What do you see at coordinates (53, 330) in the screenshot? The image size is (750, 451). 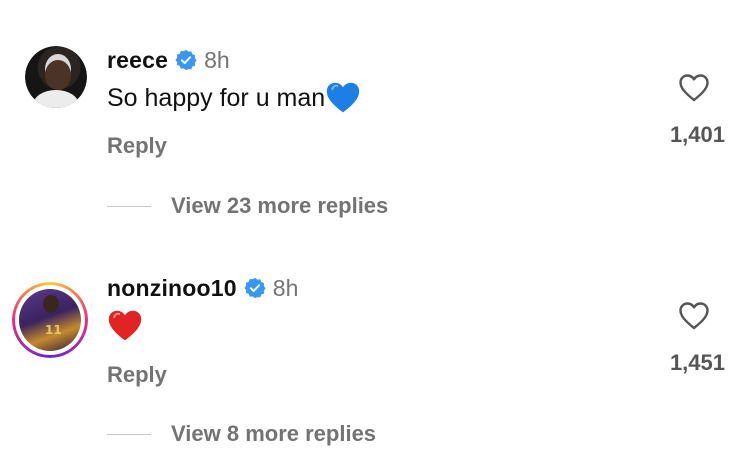 I see `avatar-jersey-number: 11` at bounding box center [53, 330].